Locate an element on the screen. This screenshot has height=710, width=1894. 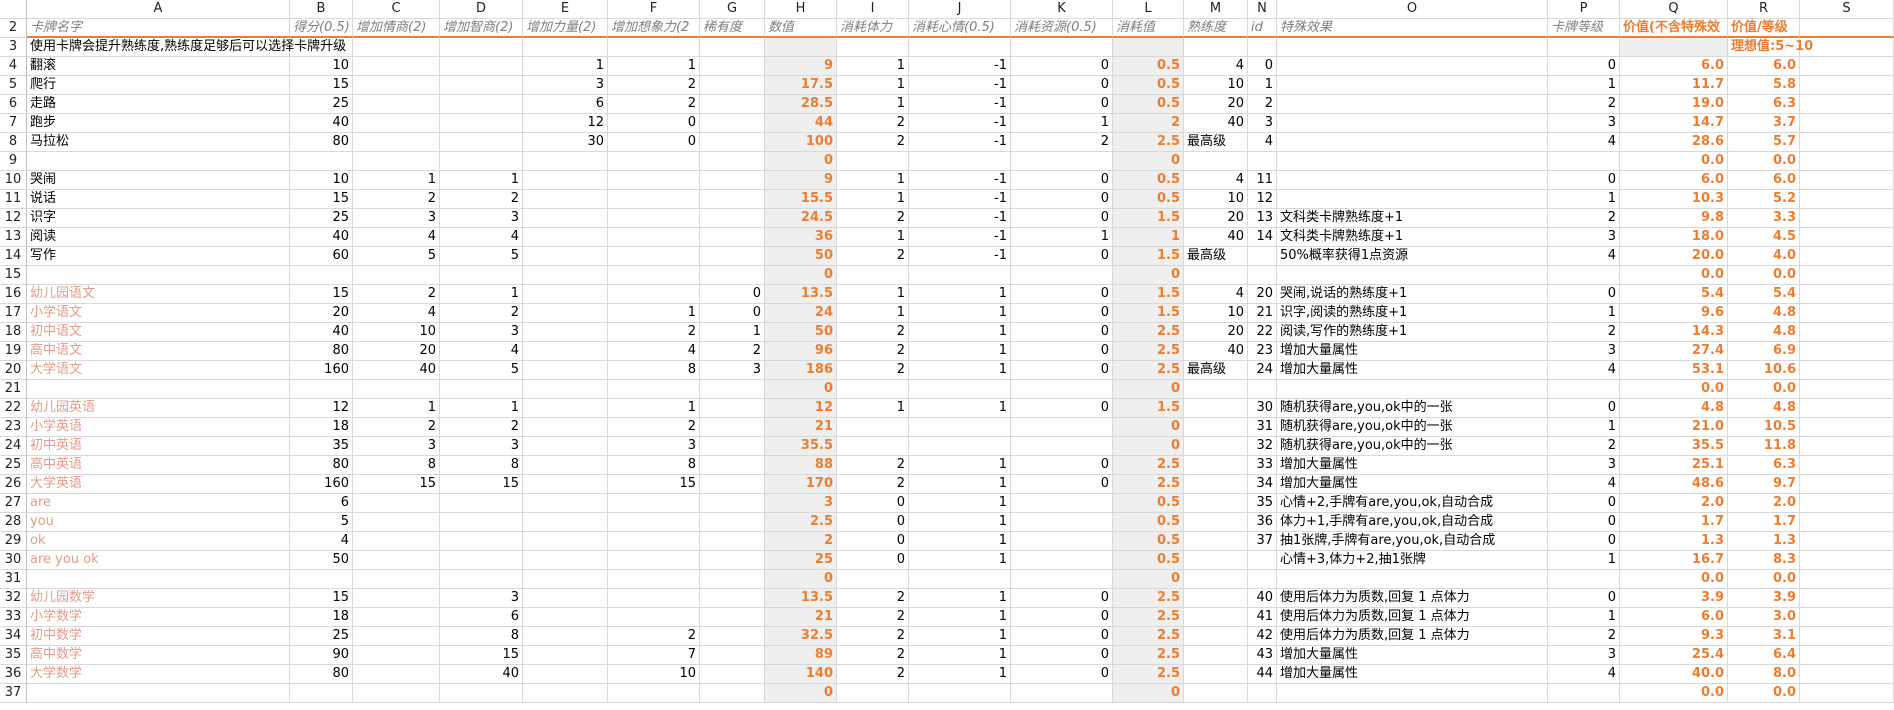
cell-p: 4 is located at coordinates (1584, 674).